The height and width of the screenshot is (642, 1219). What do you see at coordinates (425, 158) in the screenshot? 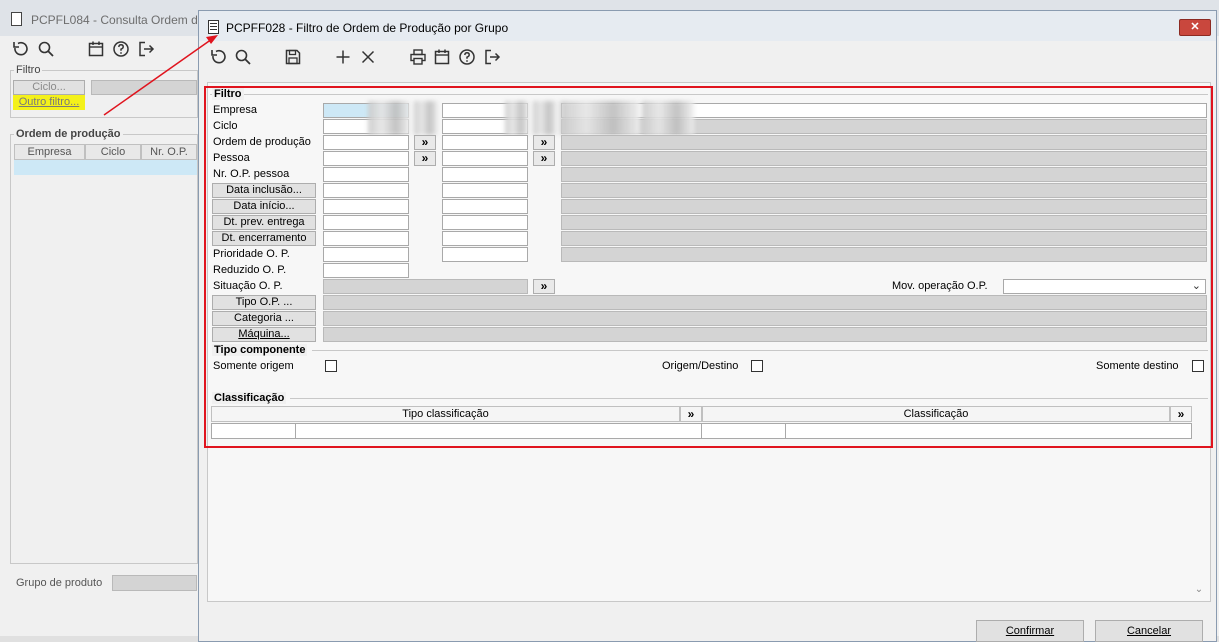
I see `pessoa-lookup-button: »` at bounding box center [425, 158].